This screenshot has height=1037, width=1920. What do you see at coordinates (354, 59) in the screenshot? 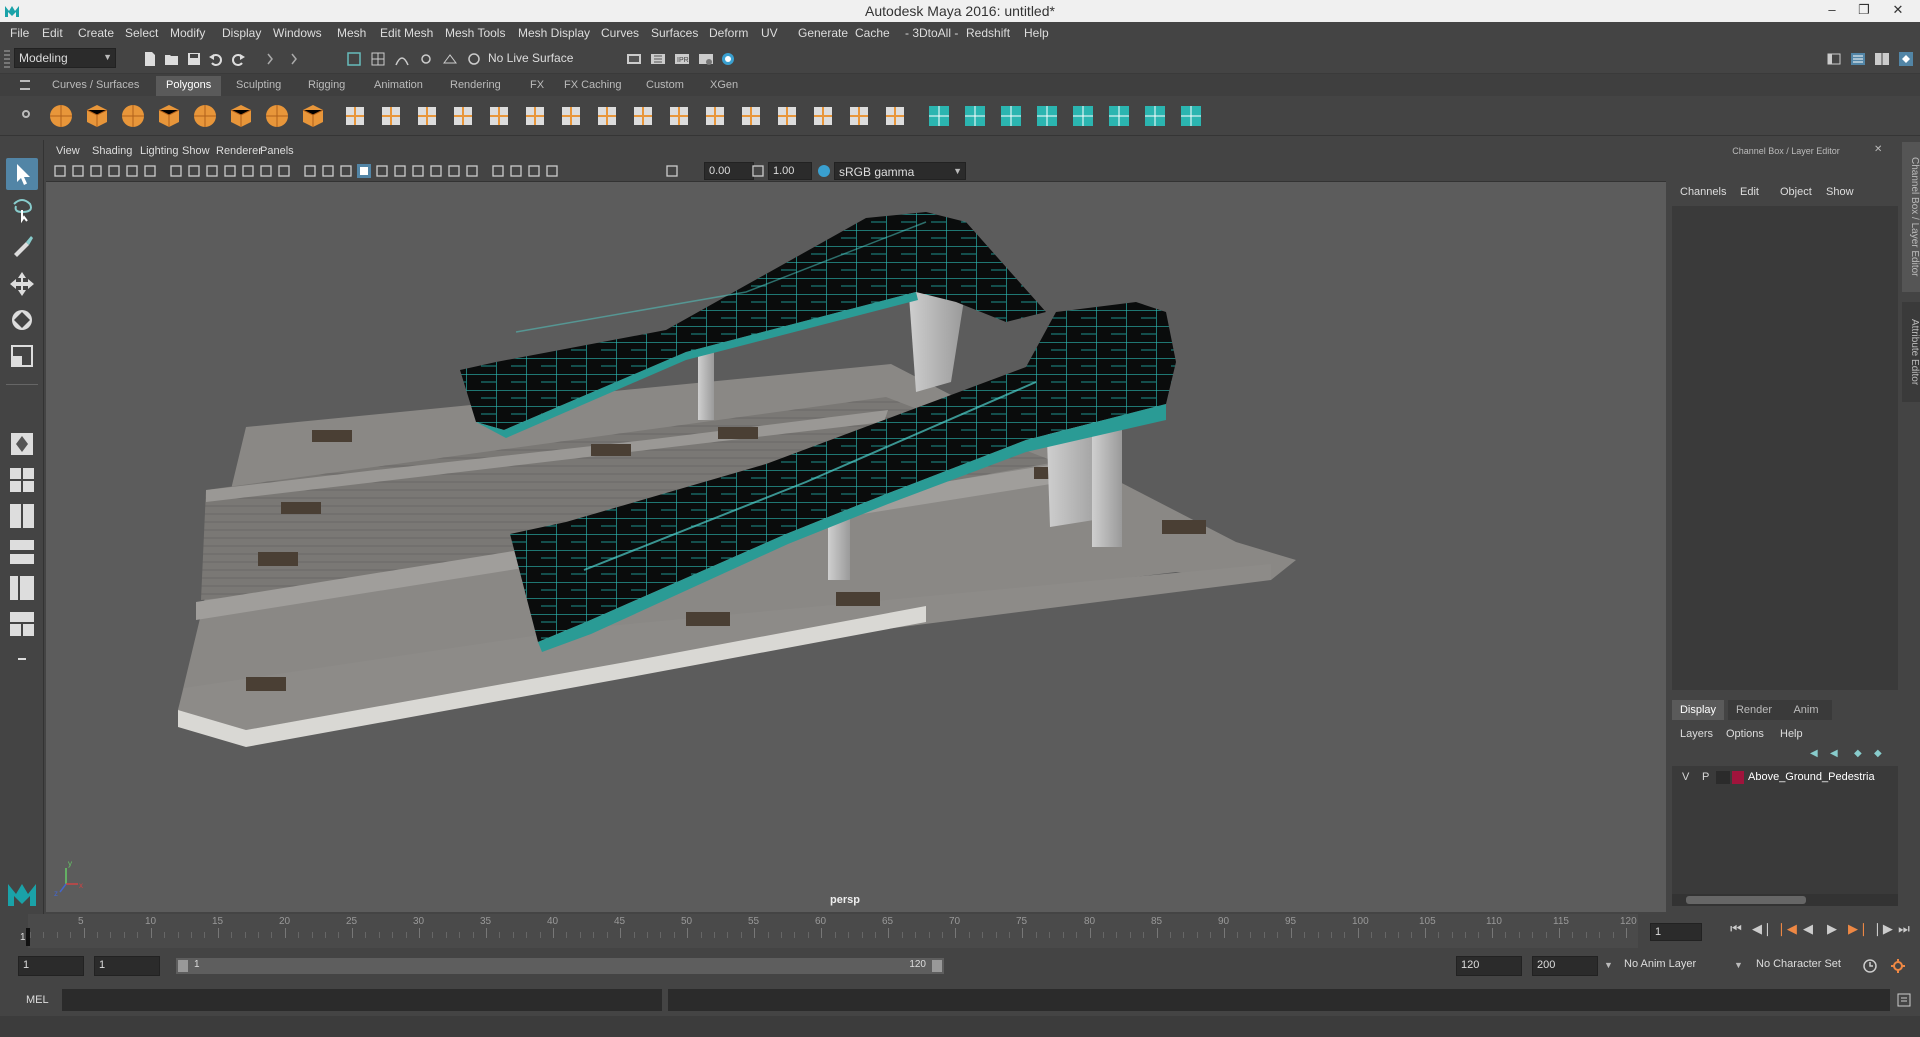
I see `select-by-hierarchy-icon` at bounding box center [354, 59].